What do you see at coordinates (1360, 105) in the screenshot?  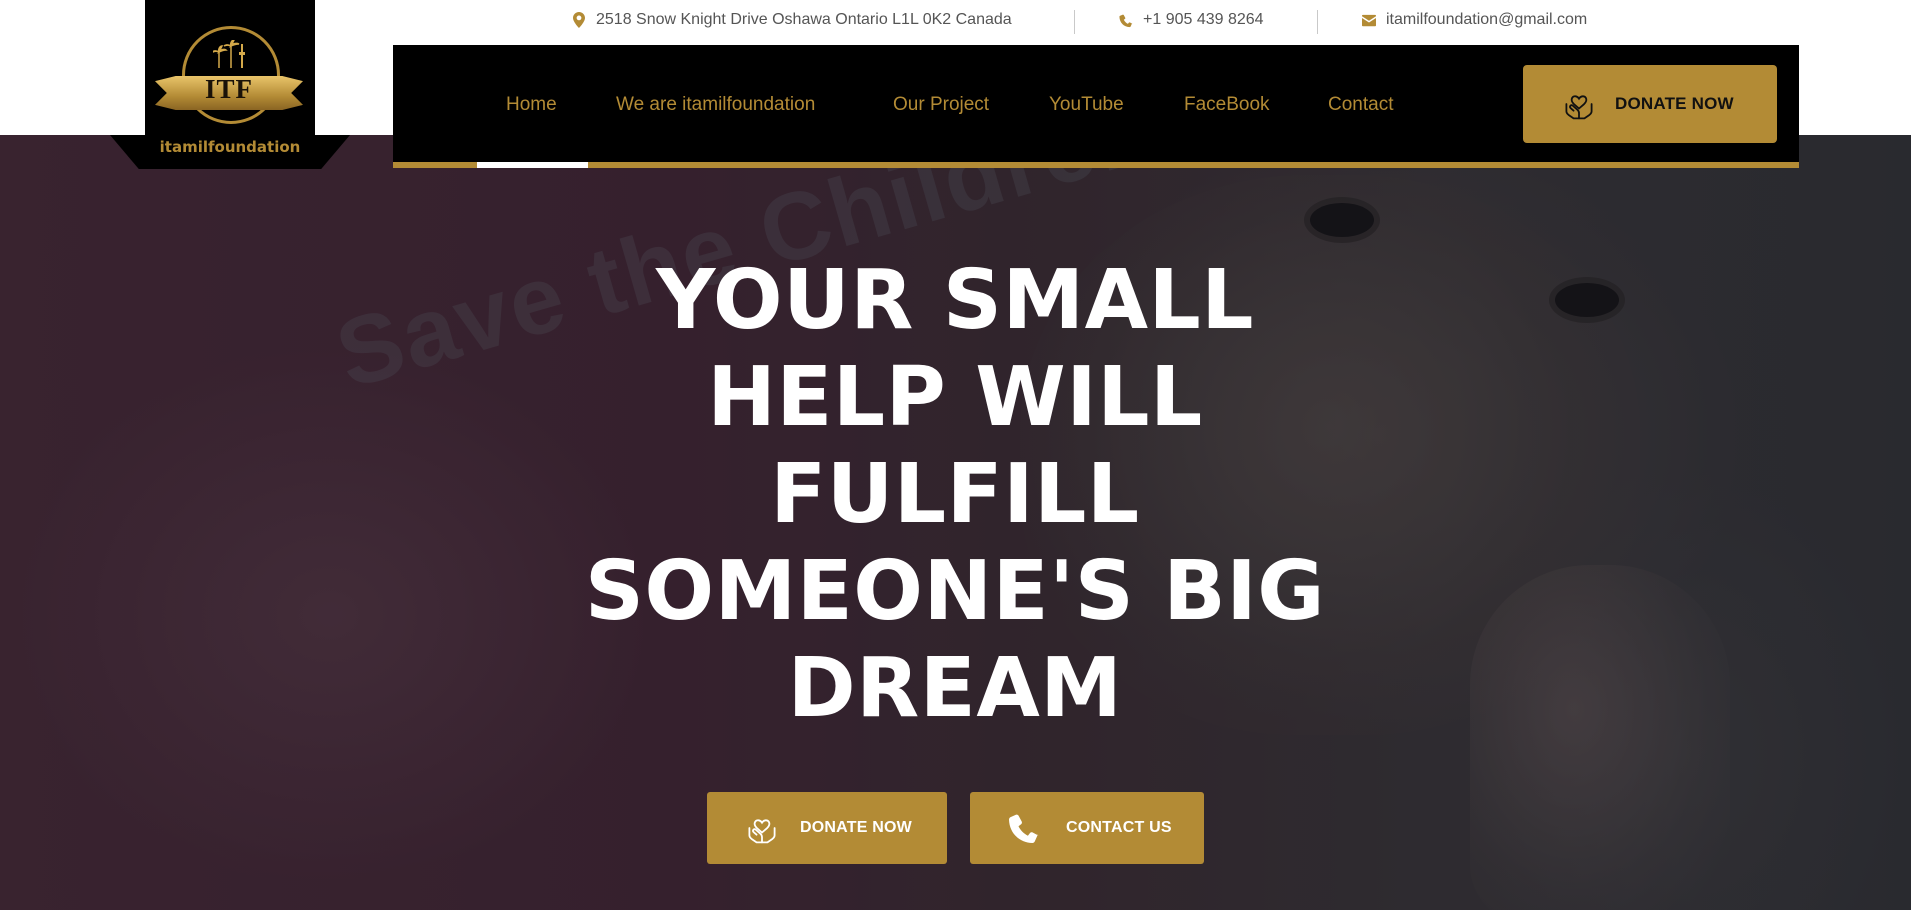 I see `nav-item-contact: Contact` at bounding box center [1360, 105].